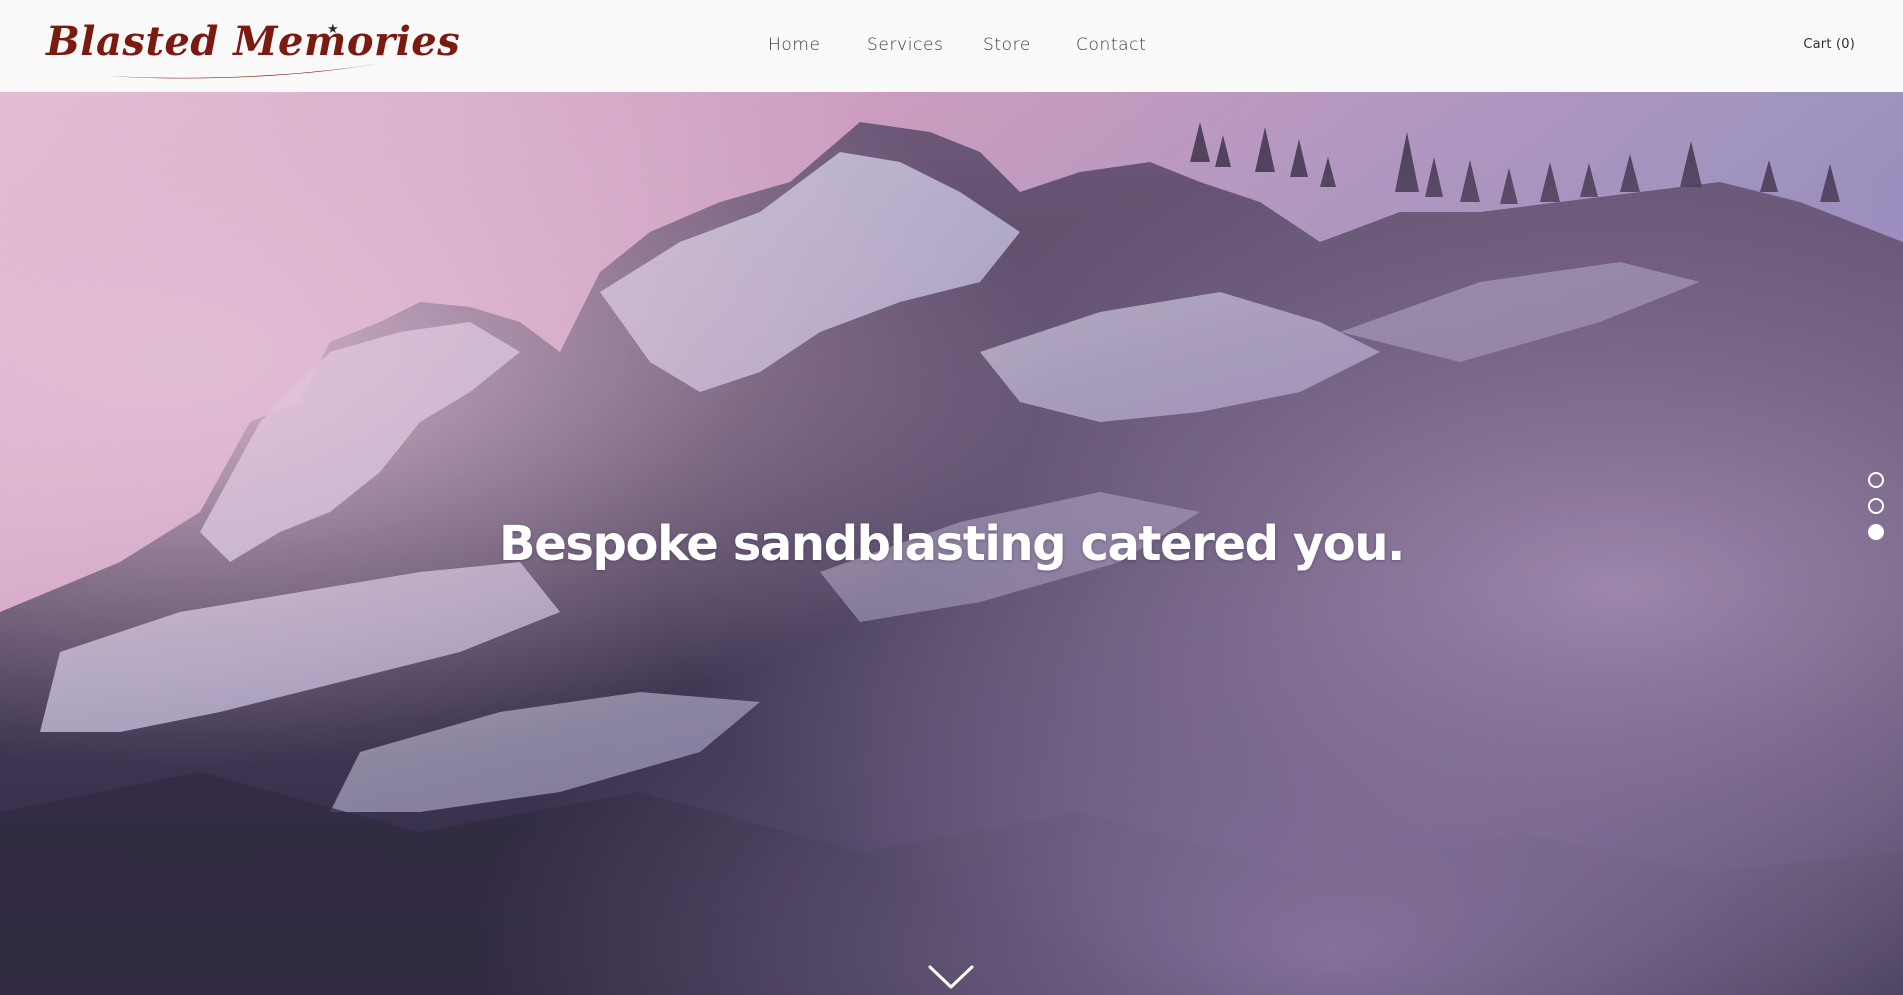 The height and width of the screenshot is (995, 1903). What do you see at coordinates (1829, 44) in the screenshot?
I see `cart-link: Cart (0)` at bounding box center [1829, 44].